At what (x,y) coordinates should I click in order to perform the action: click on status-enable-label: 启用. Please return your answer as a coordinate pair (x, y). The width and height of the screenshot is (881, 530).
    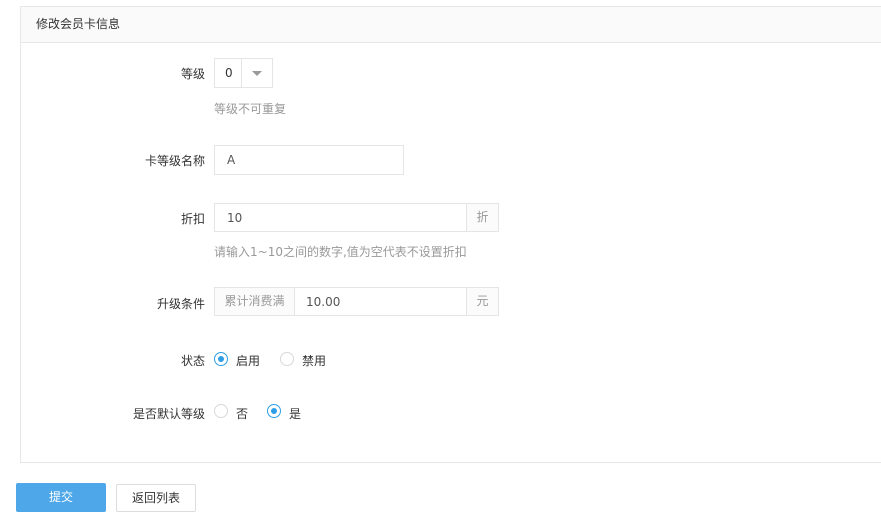
    Looking at the image, I should click on (248, 360).